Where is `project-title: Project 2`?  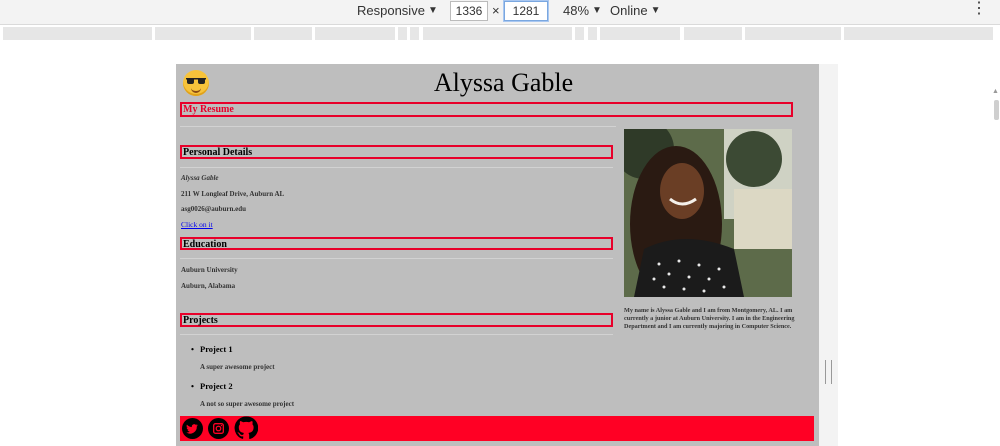
project-title: Project 2 is located at coordinates (216, 386).